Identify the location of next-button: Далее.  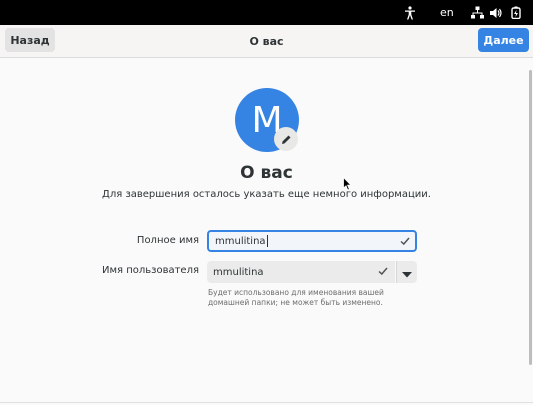
(503, 40).